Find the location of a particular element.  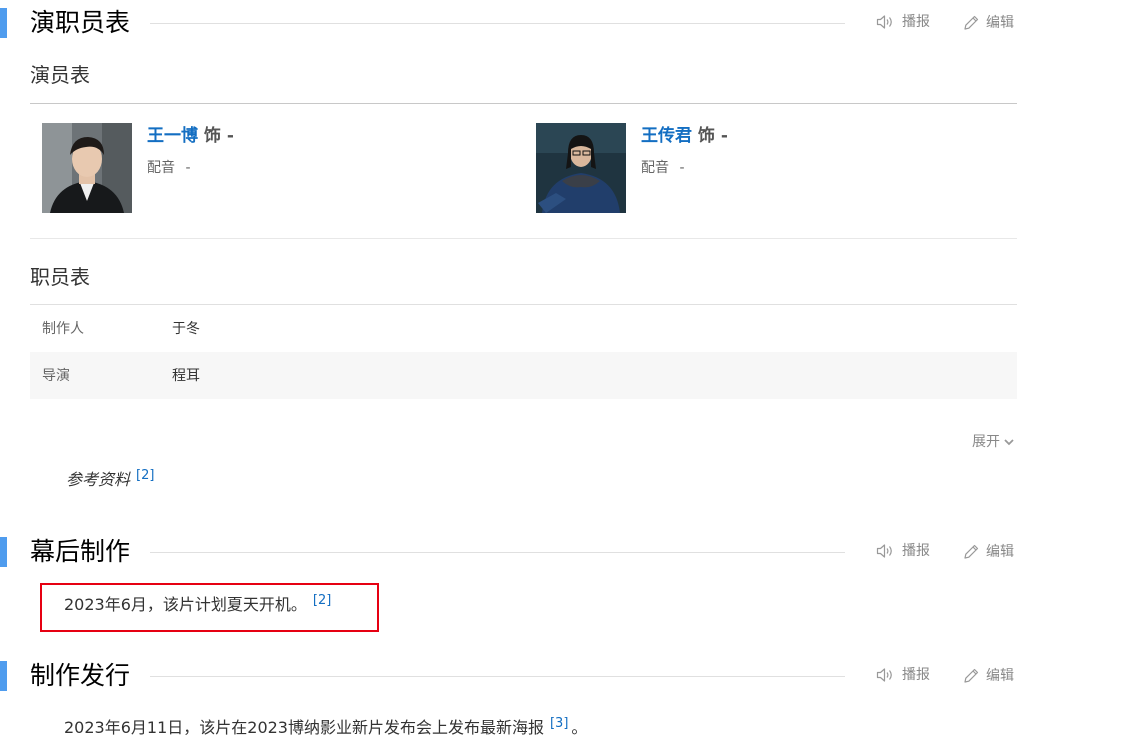

cast-subtitle: 演员表 is located at coordinates (60, 75).